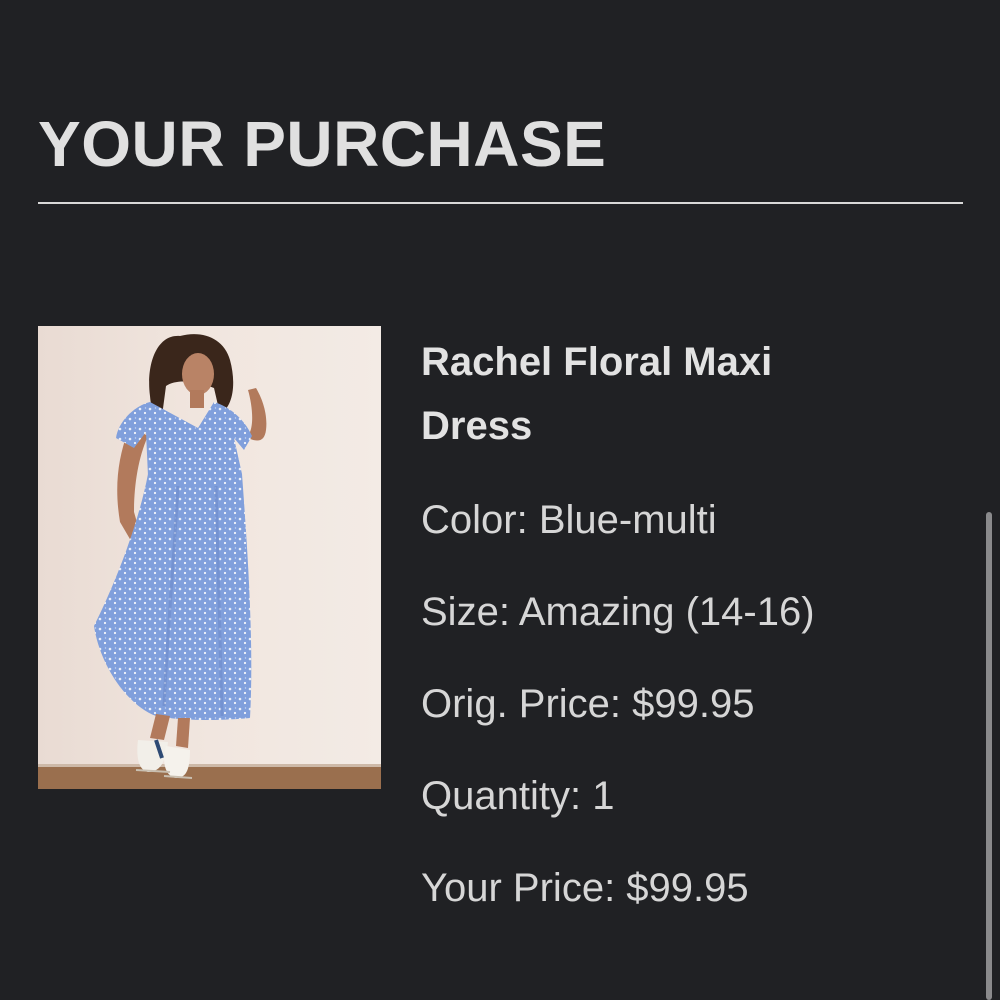 The height and width of the screenshot is (1000, 1000). I want to click on your-price: Your Price: $99.95, so click(585, 888).